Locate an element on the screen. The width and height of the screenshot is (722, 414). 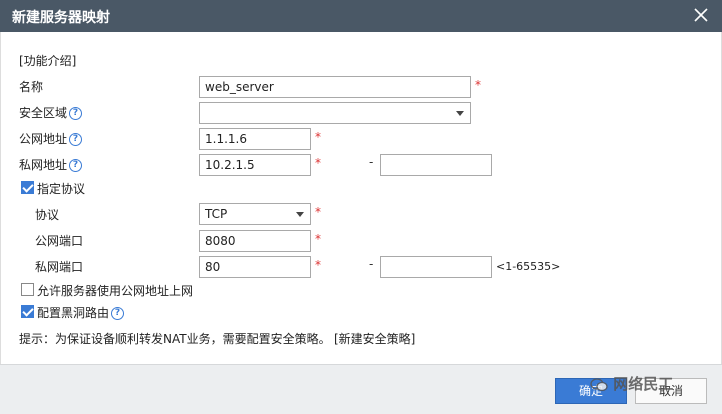
private-ip-label: 私网地址? is located at coordinates (51, 164).